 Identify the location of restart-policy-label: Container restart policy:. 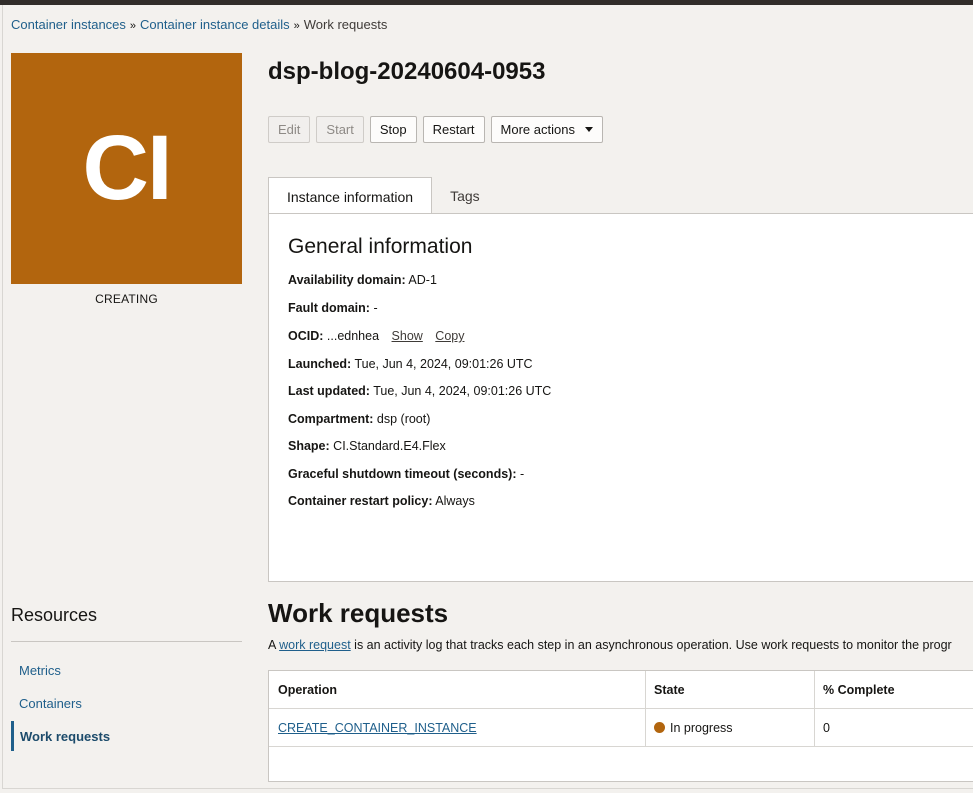
(360, 501).